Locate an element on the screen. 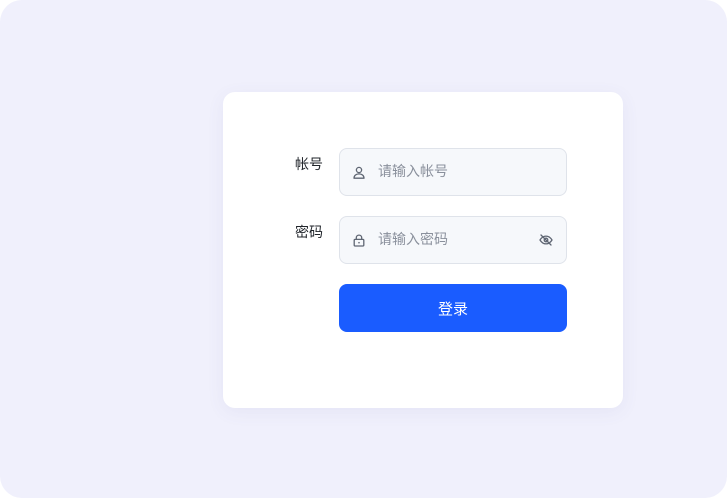  account-field is located at coordinates (453, 172).